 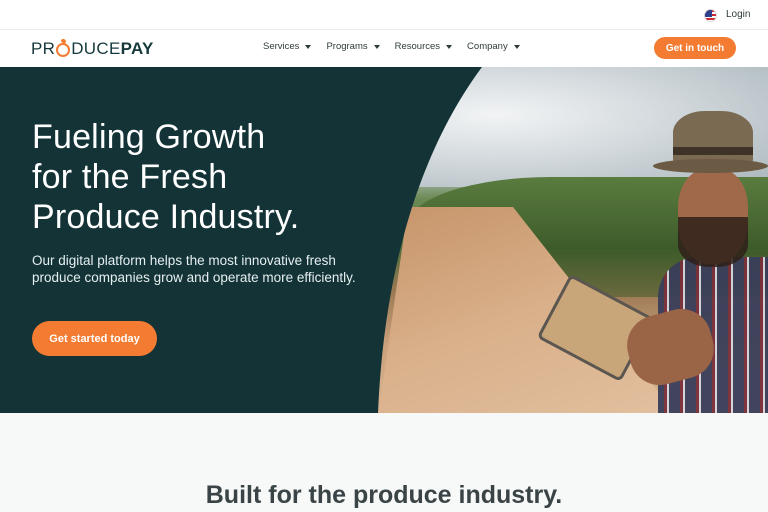 I want to click on nav-item-label: Resources, so click(x=417, y=46).